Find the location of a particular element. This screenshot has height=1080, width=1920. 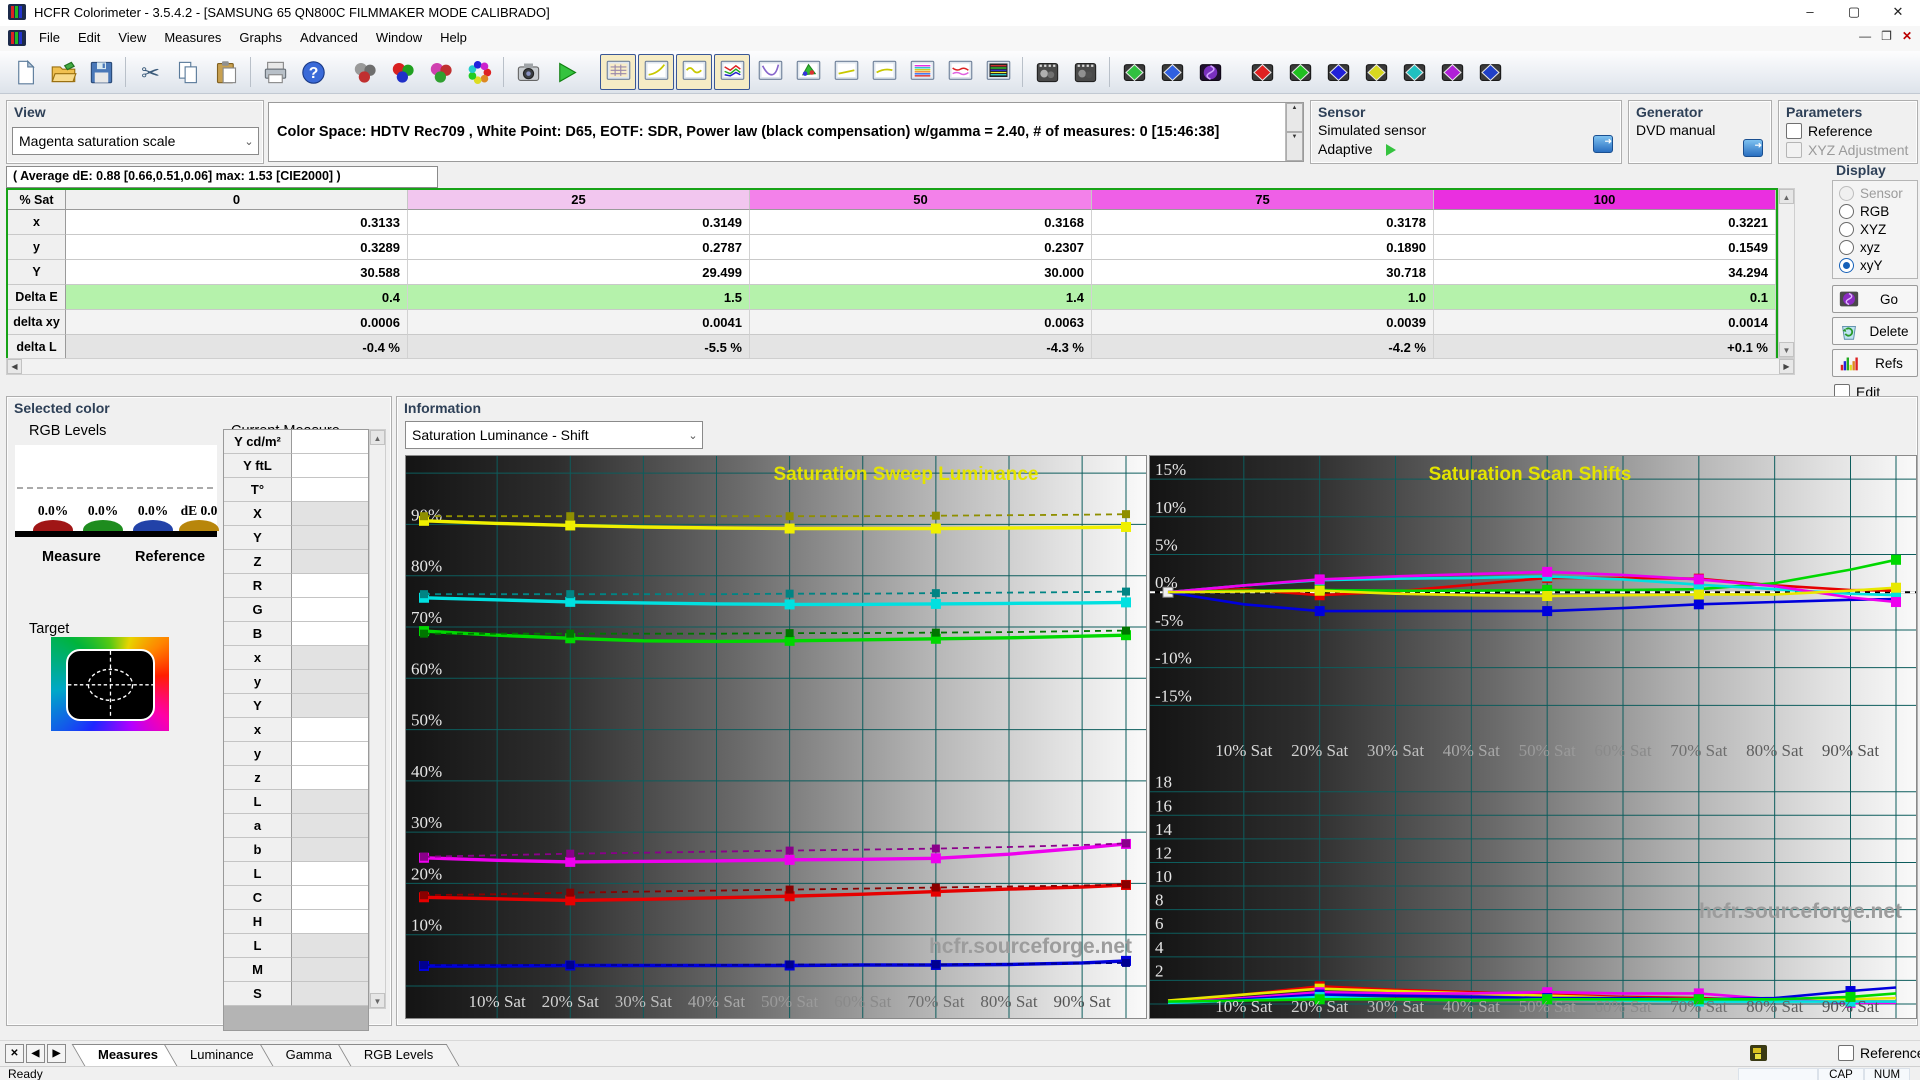

cell-delta-e-100: 0.1 is located at coordinates (1605, 297).